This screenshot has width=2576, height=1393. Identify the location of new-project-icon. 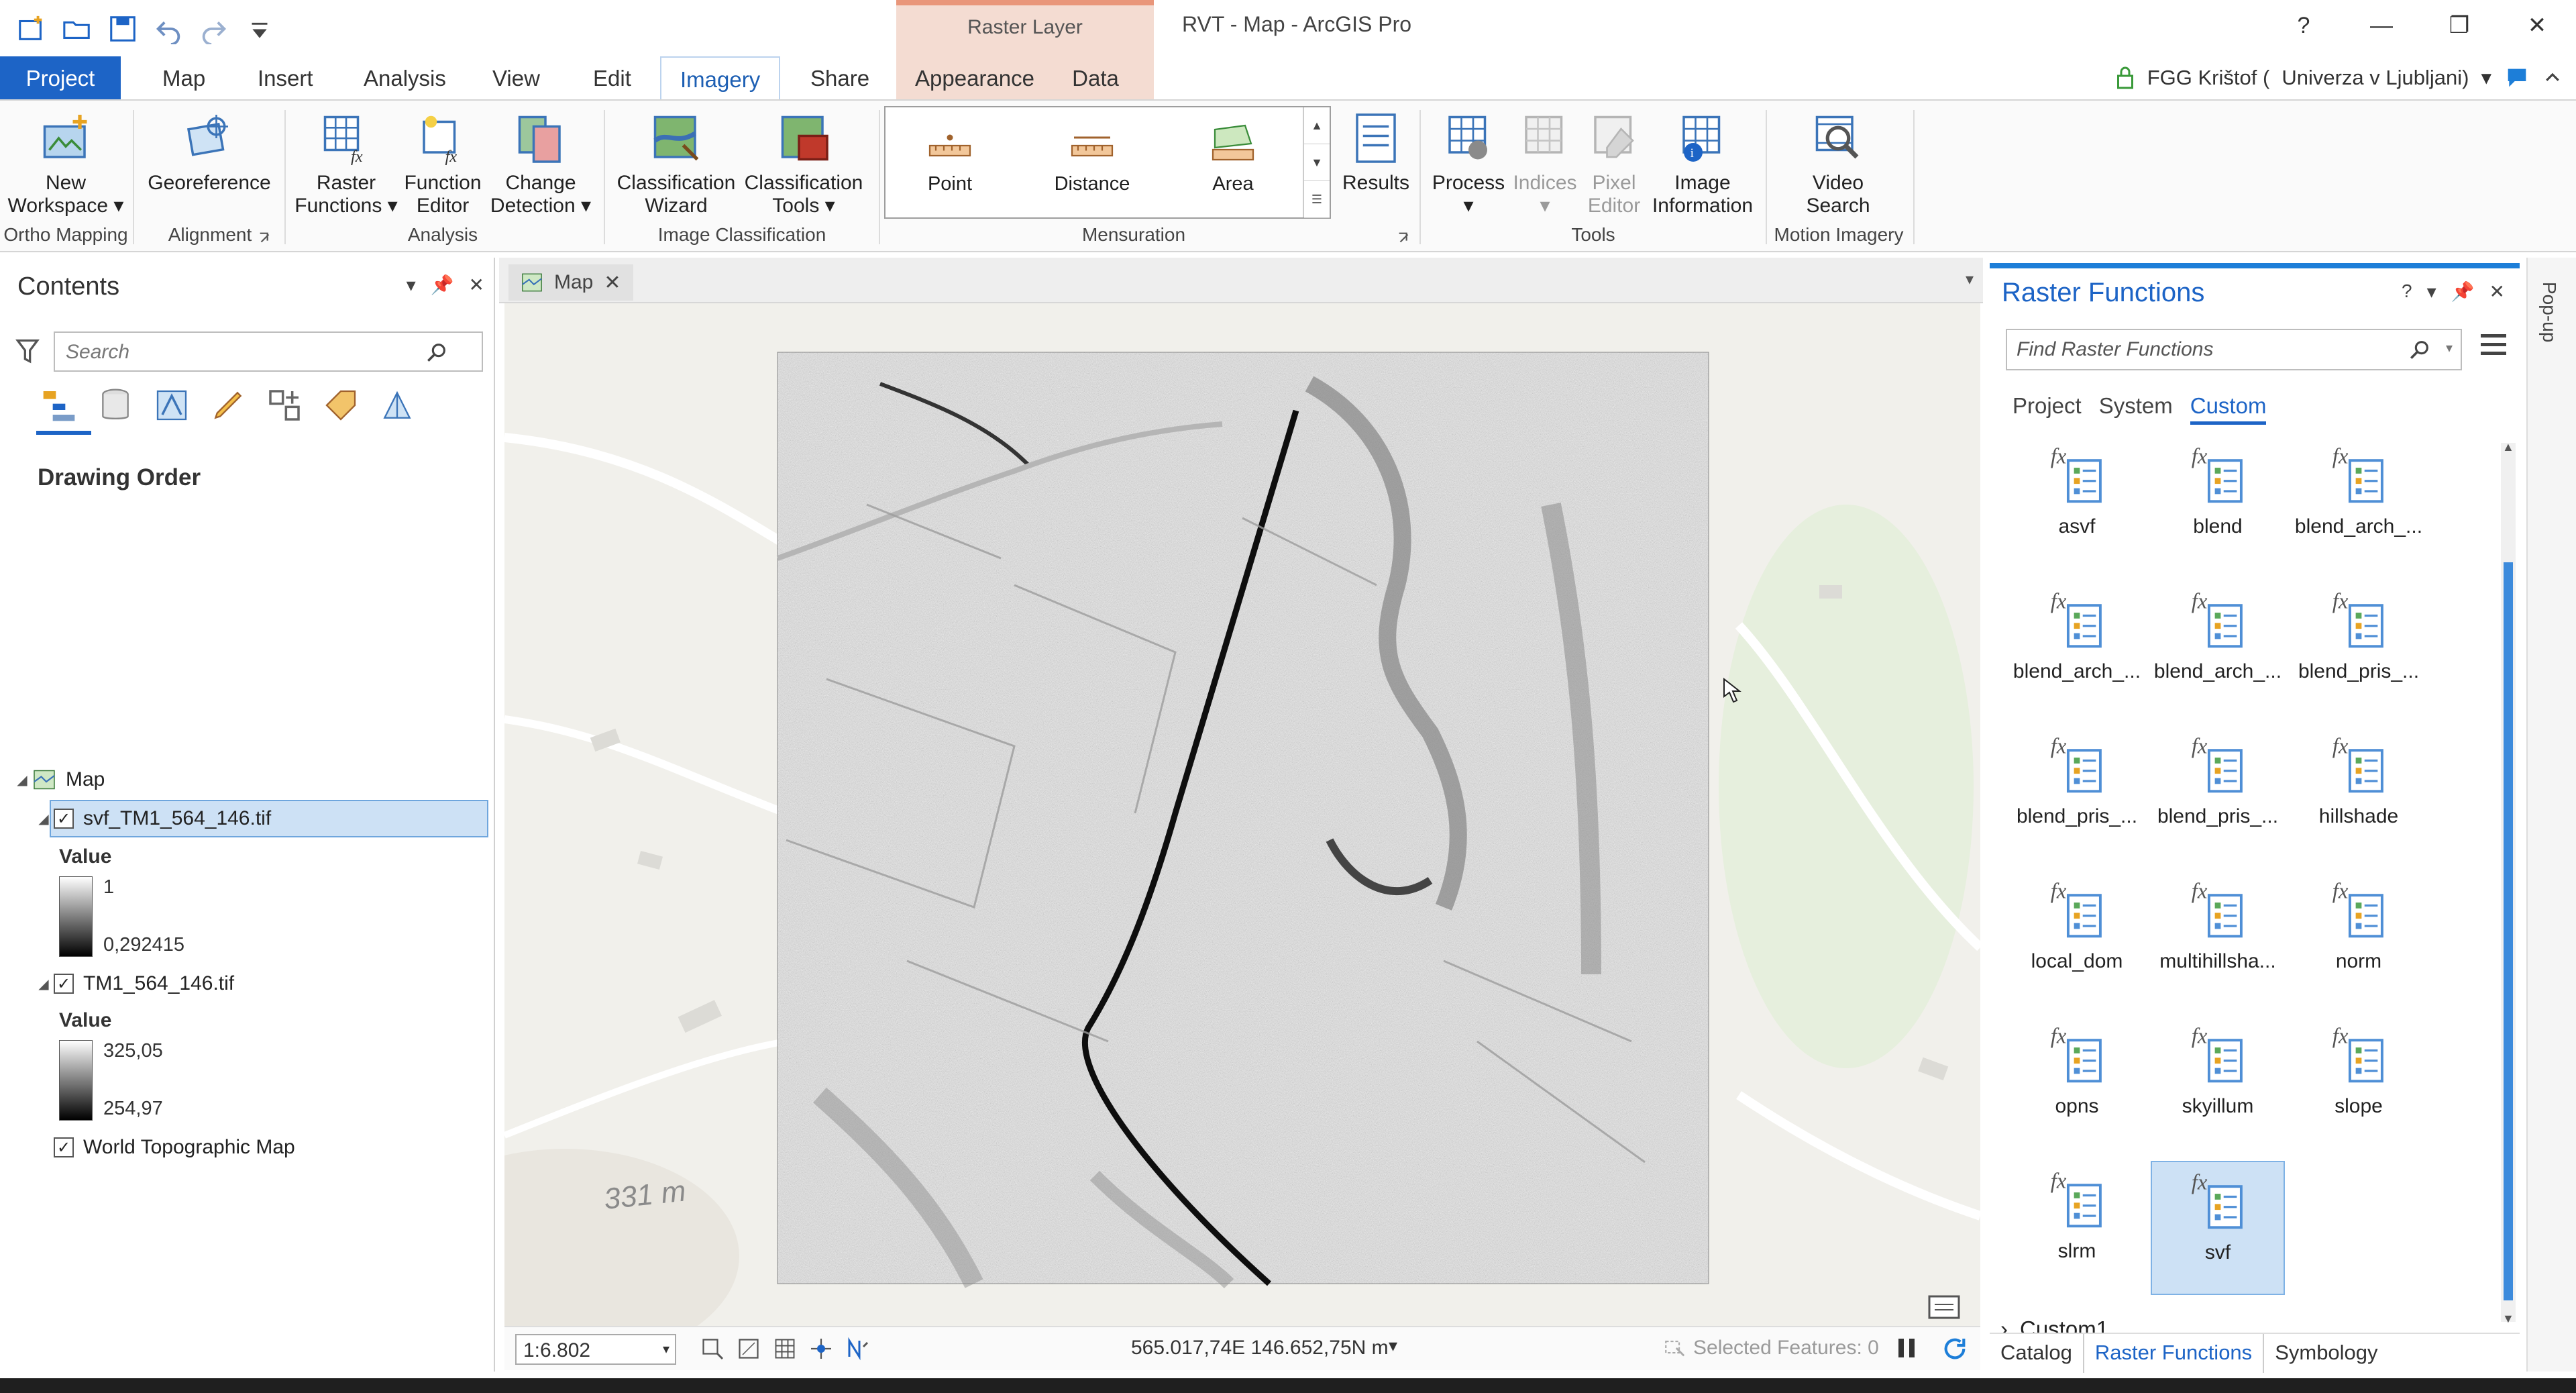
(31, 28).